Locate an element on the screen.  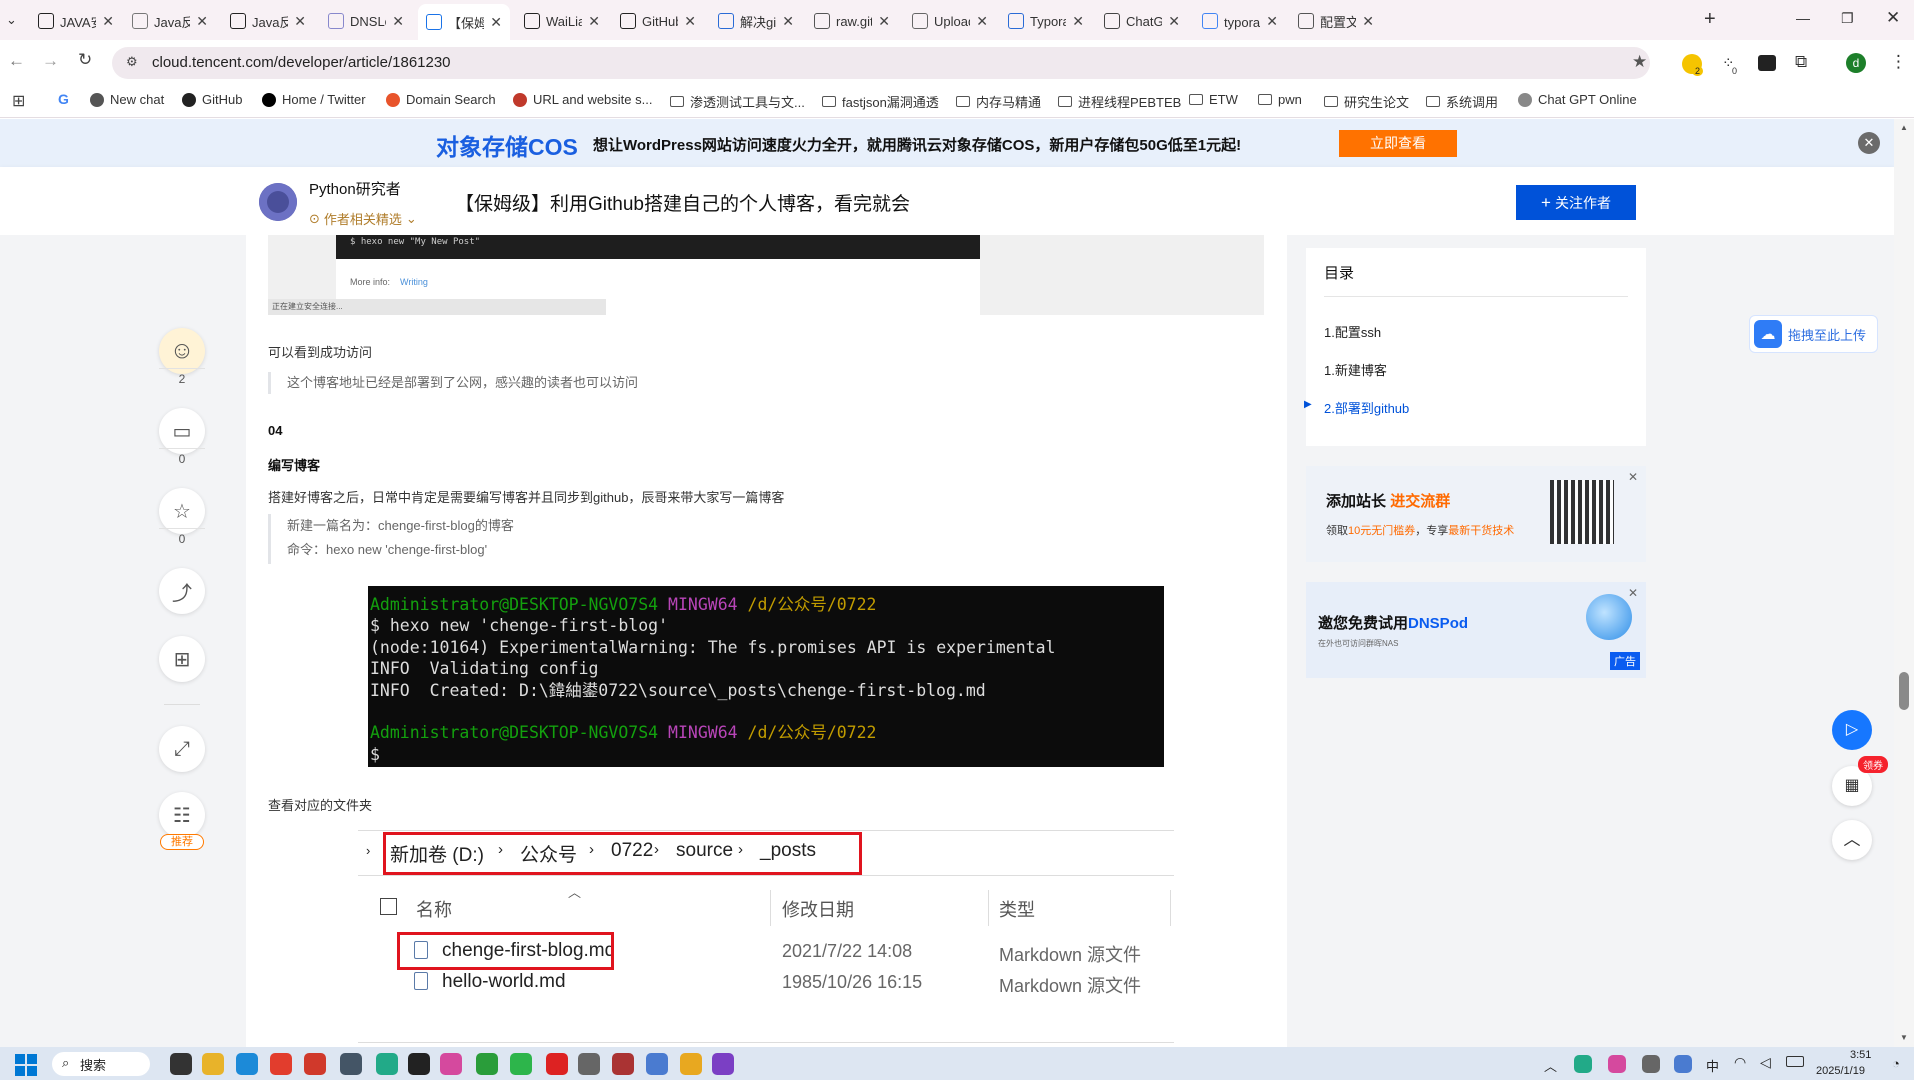
visual-studio-icon is located at coordinates (723, 1064).